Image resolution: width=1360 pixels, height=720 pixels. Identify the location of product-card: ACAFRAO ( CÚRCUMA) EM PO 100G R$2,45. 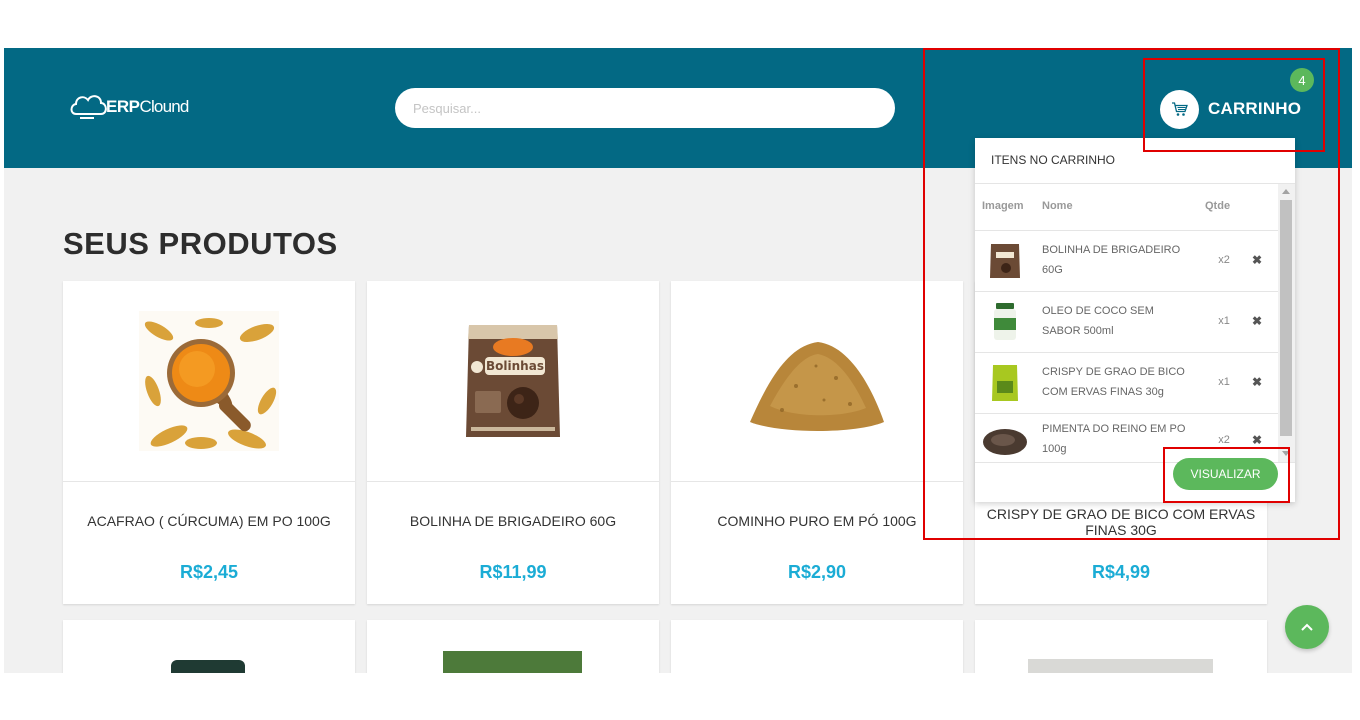
(209, 442).